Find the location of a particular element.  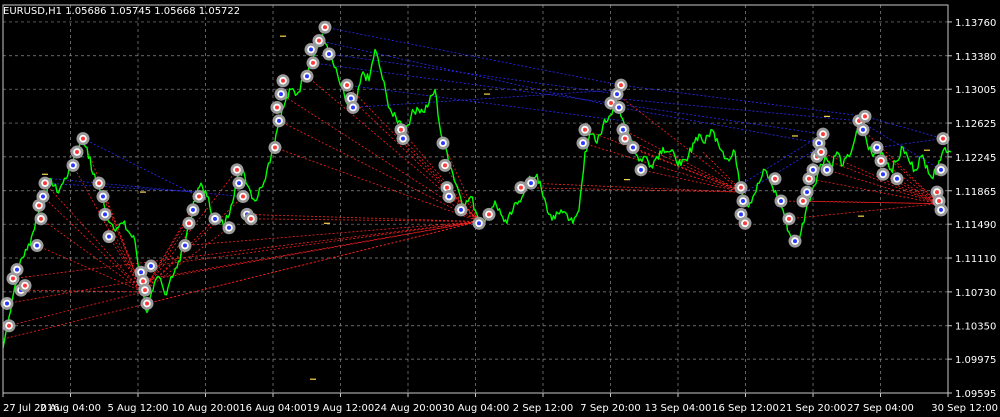

x-tick-label: 10 Aug 20:00 is located at coordinates (205, 408).